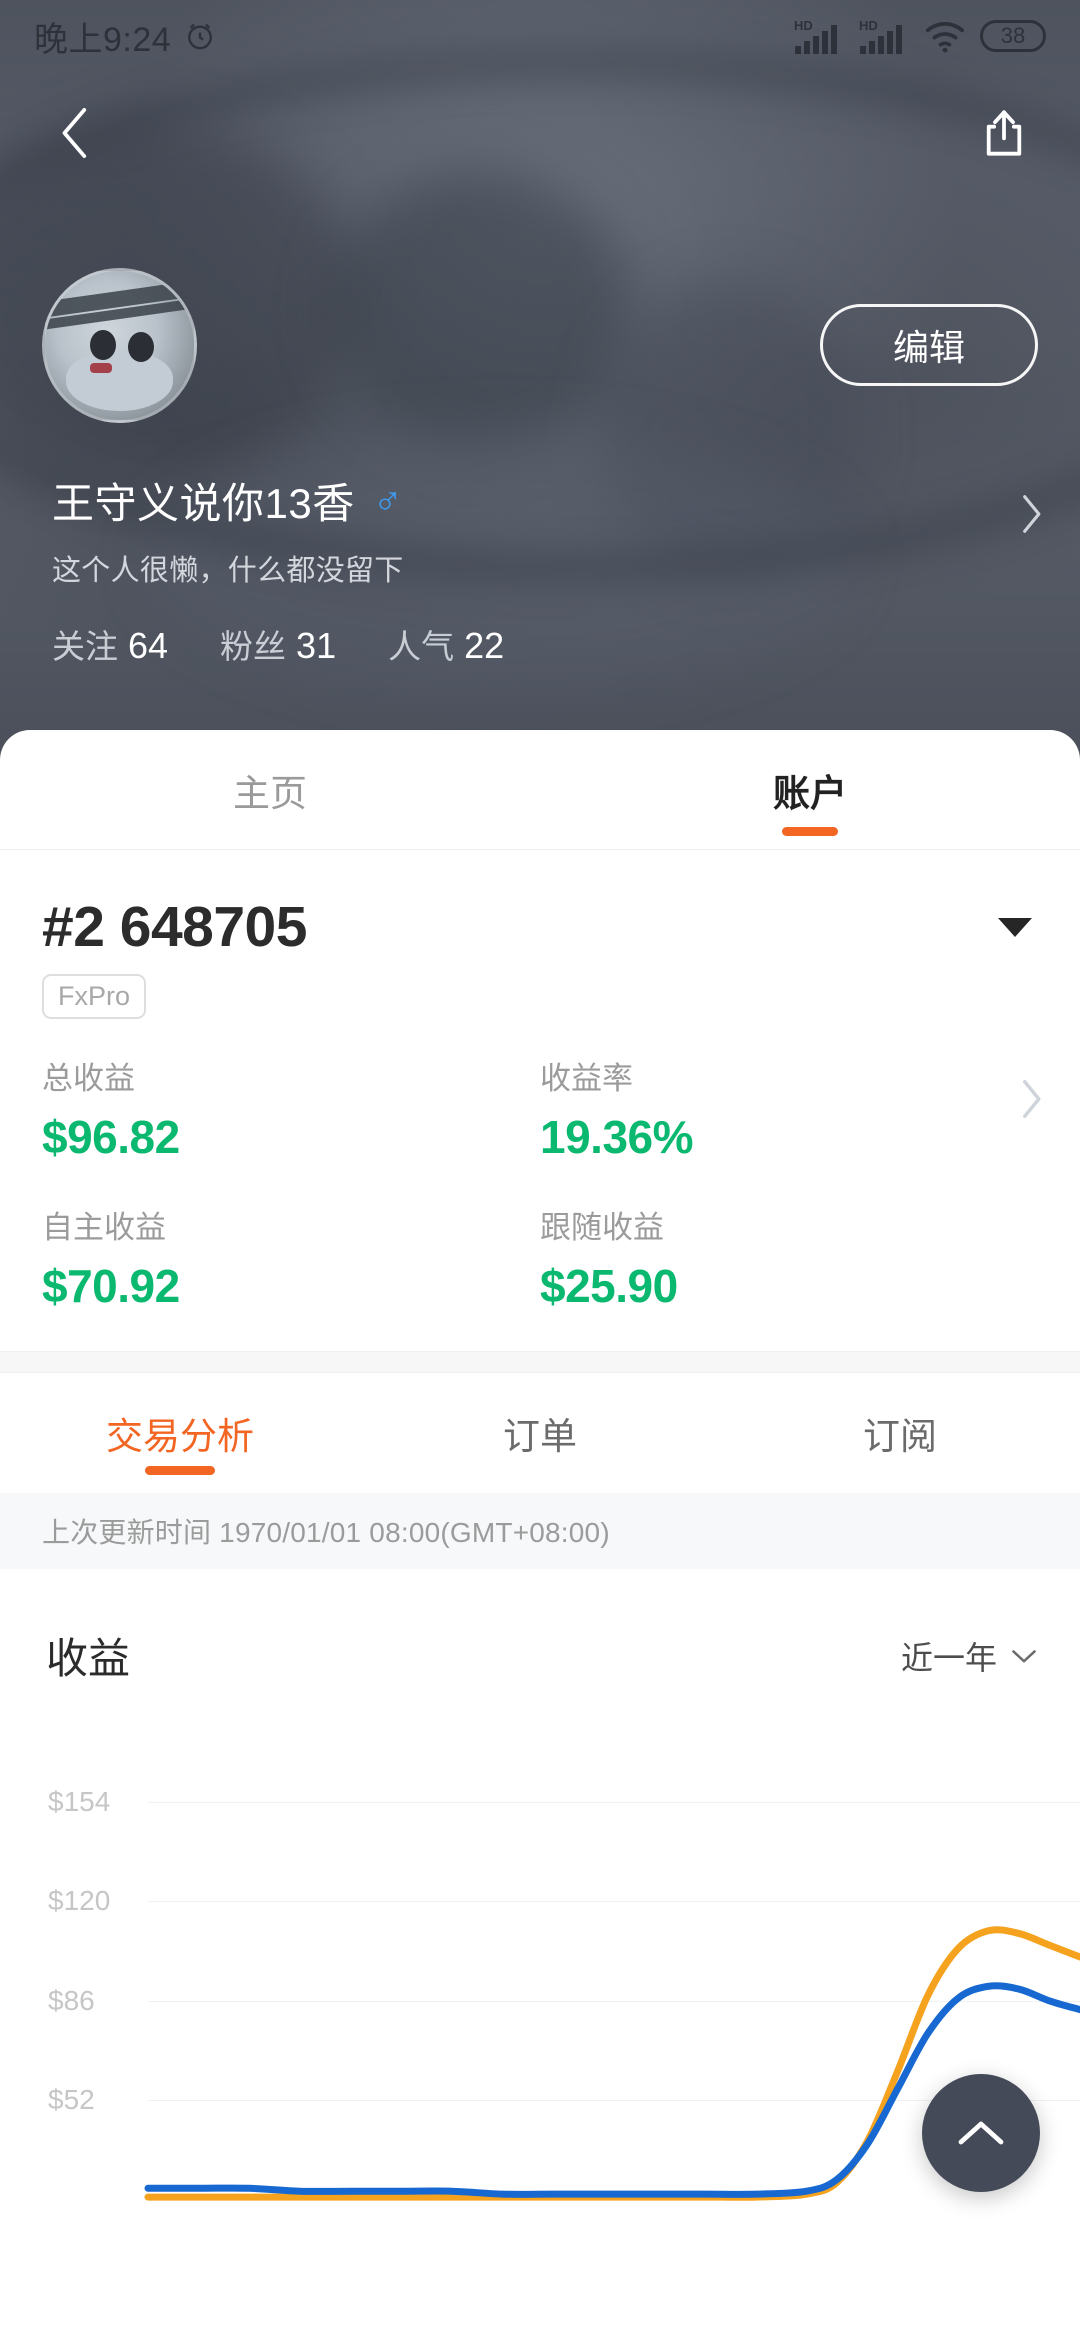  Describe the element at coordinates (789, 1257) in the screenshot. I see `metric-copy-profit: 跟随收益 $25.90` at that location.